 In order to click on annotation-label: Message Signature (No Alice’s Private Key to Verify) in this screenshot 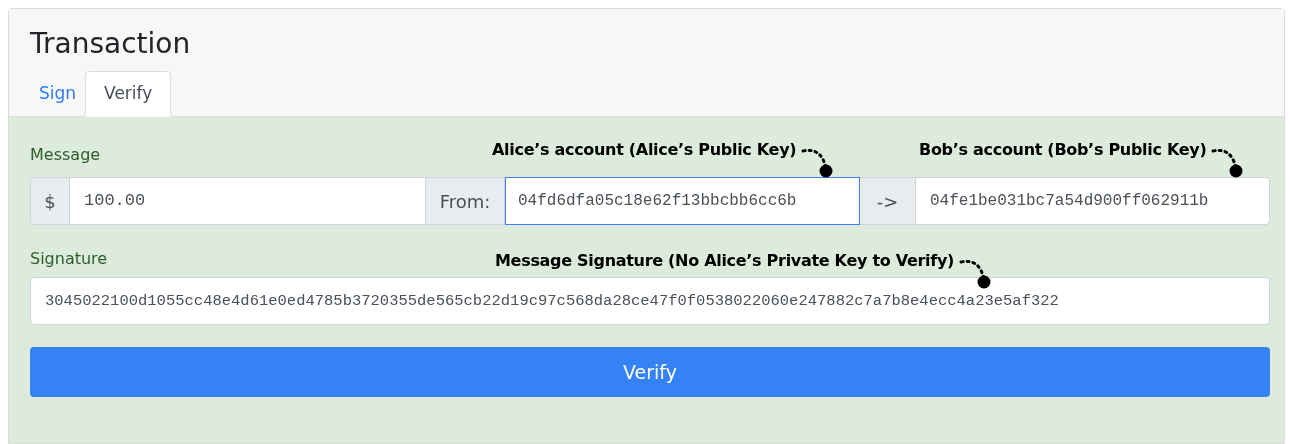, I will do `click(725, 261)`.